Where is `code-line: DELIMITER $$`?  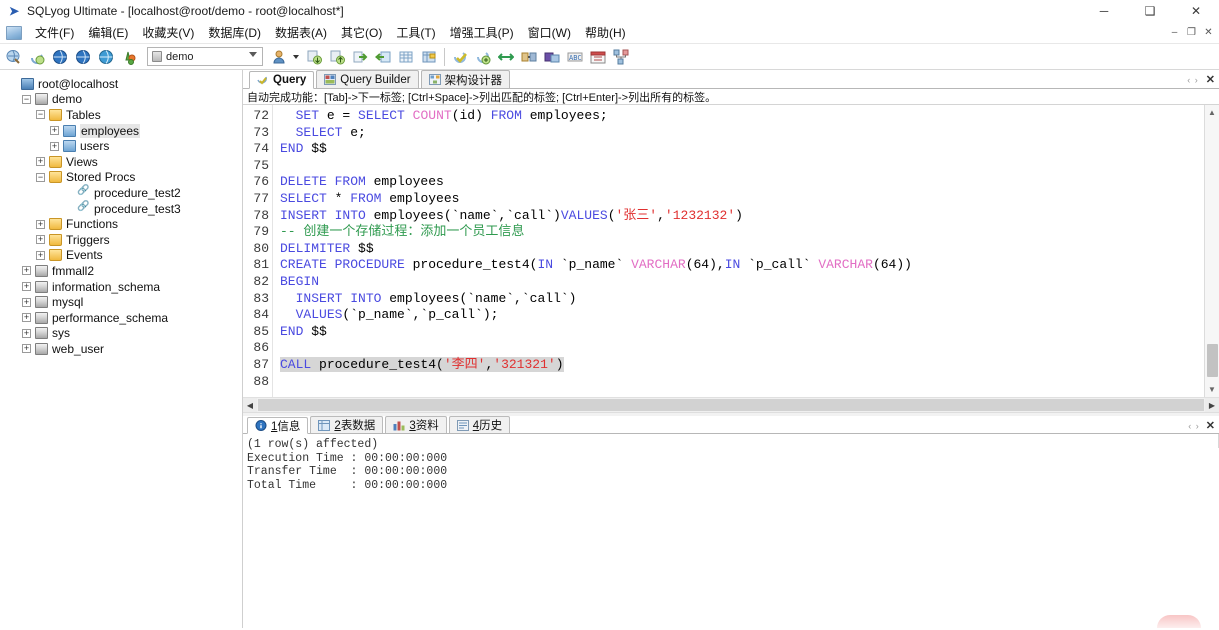 code-line: DELIMITER $$ is located at coordinates (742, 249).